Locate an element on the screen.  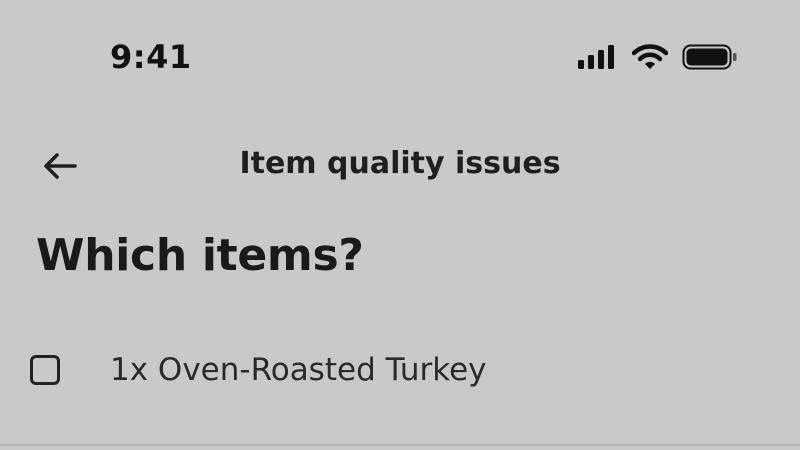
divider is located at coordinates (400, 445).